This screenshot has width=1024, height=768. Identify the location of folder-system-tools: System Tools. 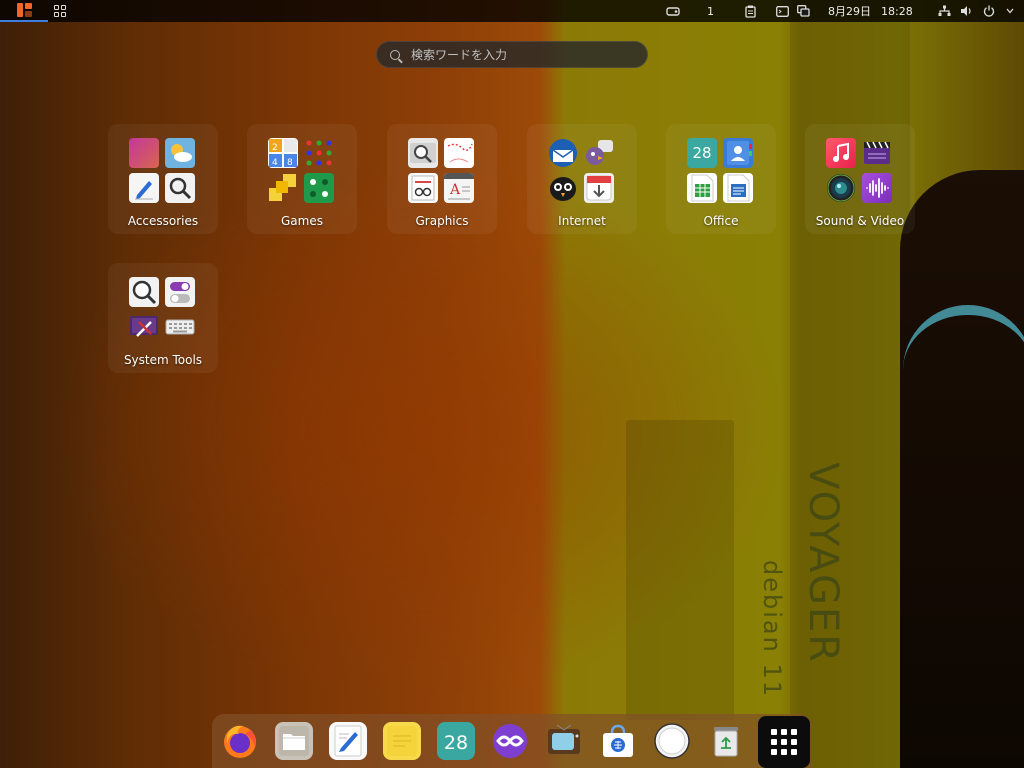
(163, 318).